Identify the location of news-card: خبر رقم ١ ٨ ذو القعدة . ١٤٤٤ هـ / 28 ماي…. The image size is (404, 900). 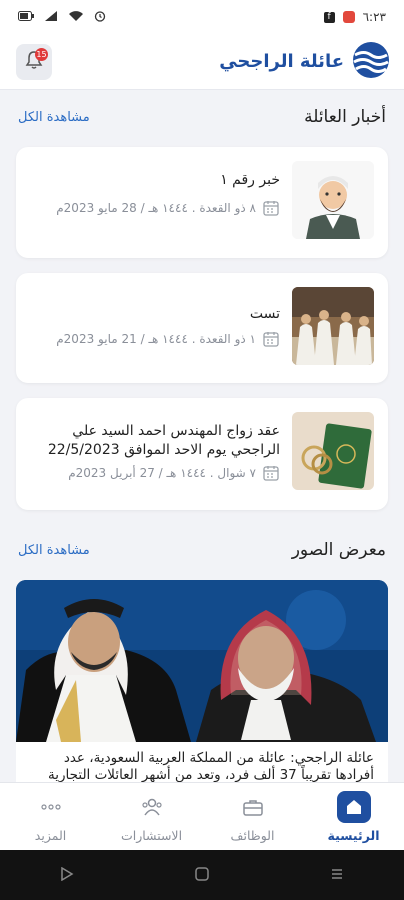
(202, 202).